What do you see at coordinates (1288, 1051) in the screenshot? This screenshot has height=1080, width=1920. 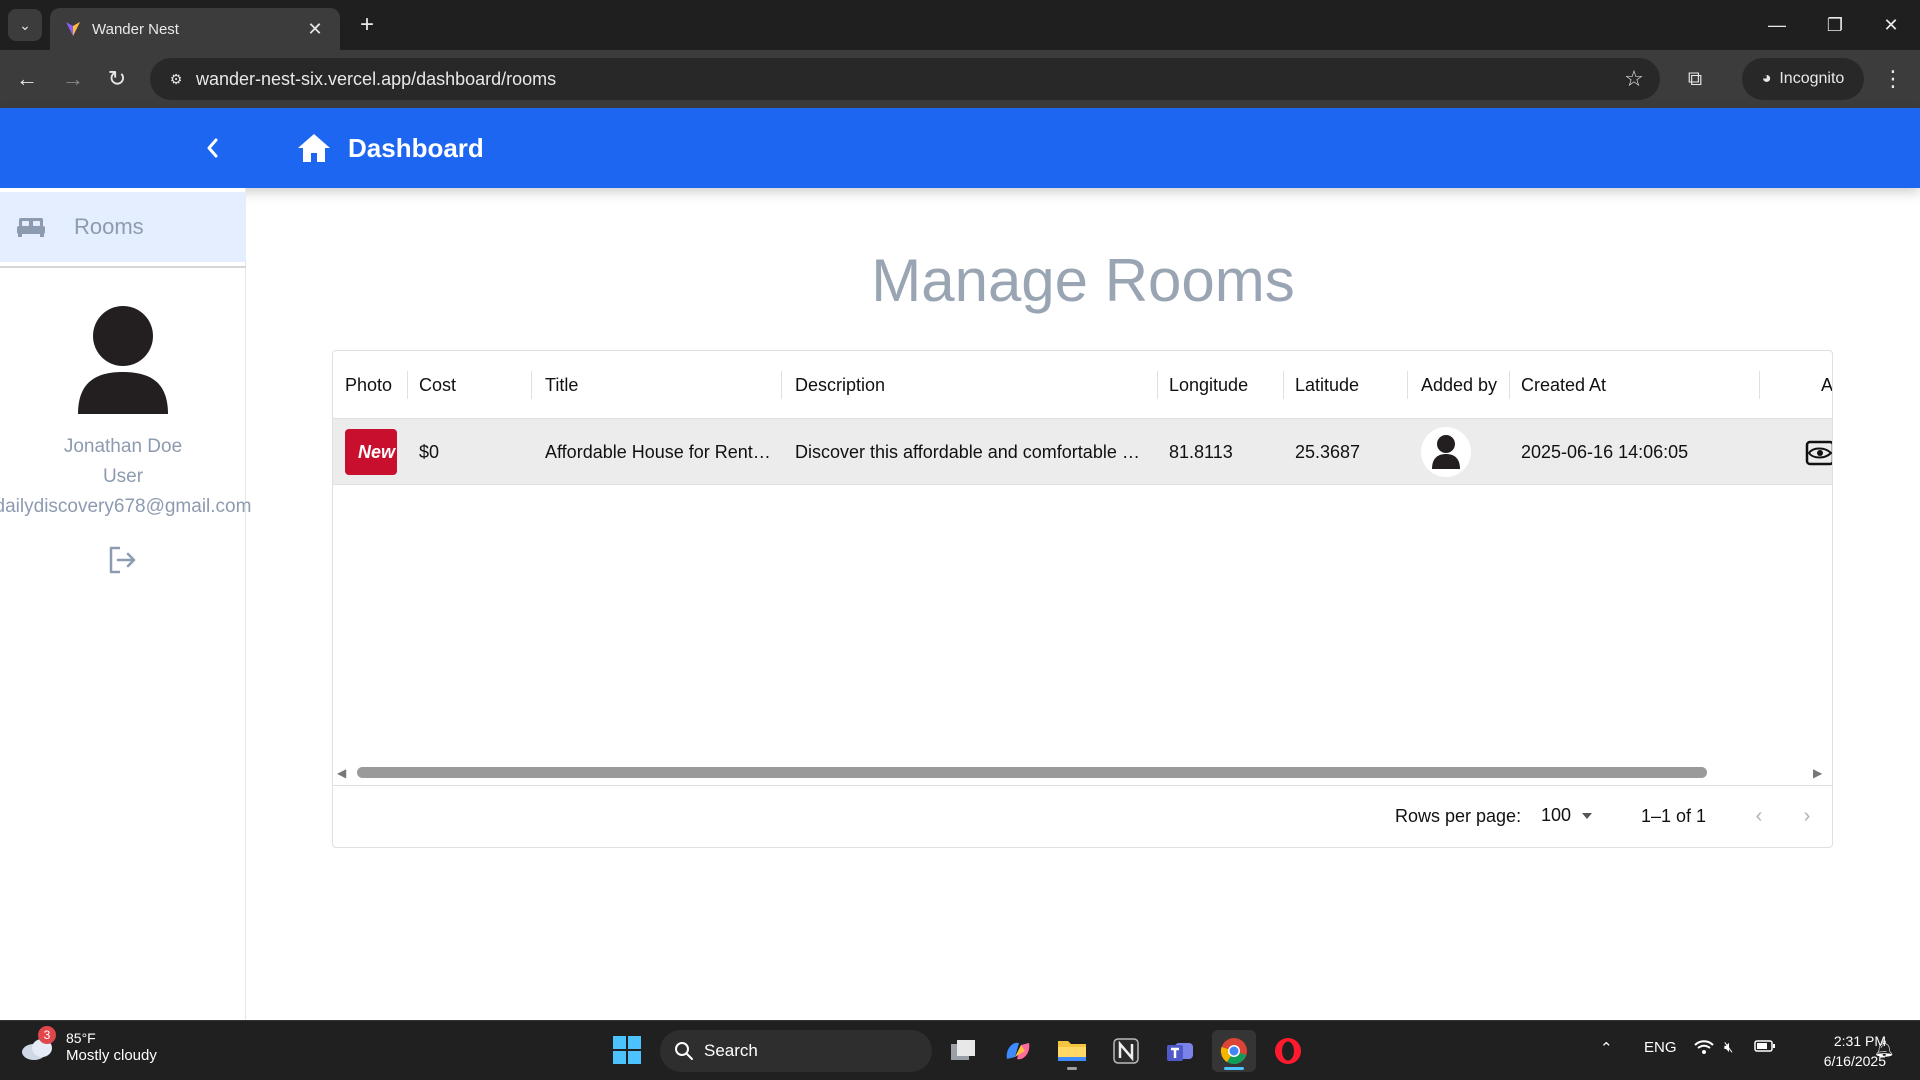 I see `opera-icon` at bounding box center [1288, 1051].